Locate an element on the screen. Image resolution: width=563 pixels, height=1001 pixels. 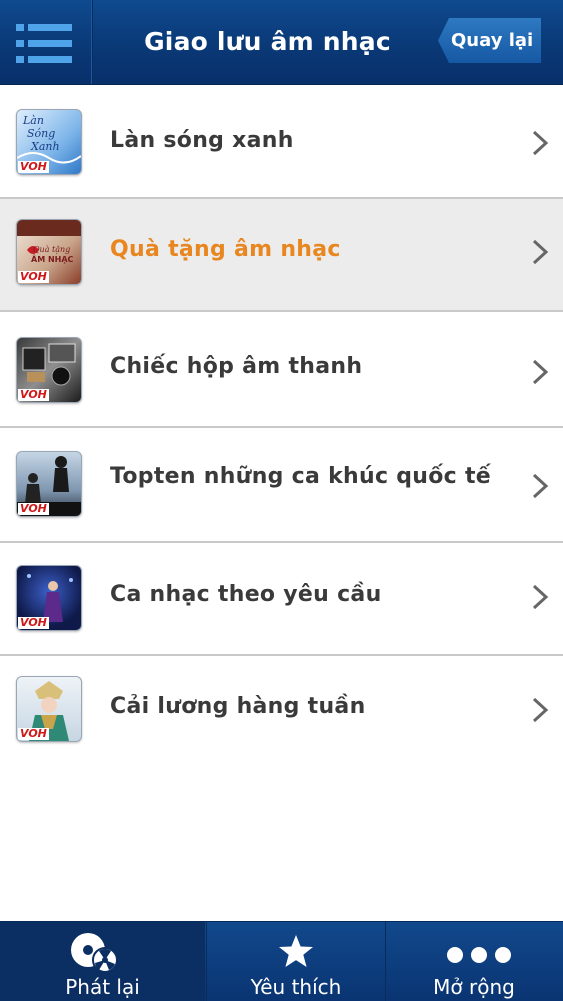
list-item-label: Chiếc hộp âm thanh is located at coordinates (236, 366).